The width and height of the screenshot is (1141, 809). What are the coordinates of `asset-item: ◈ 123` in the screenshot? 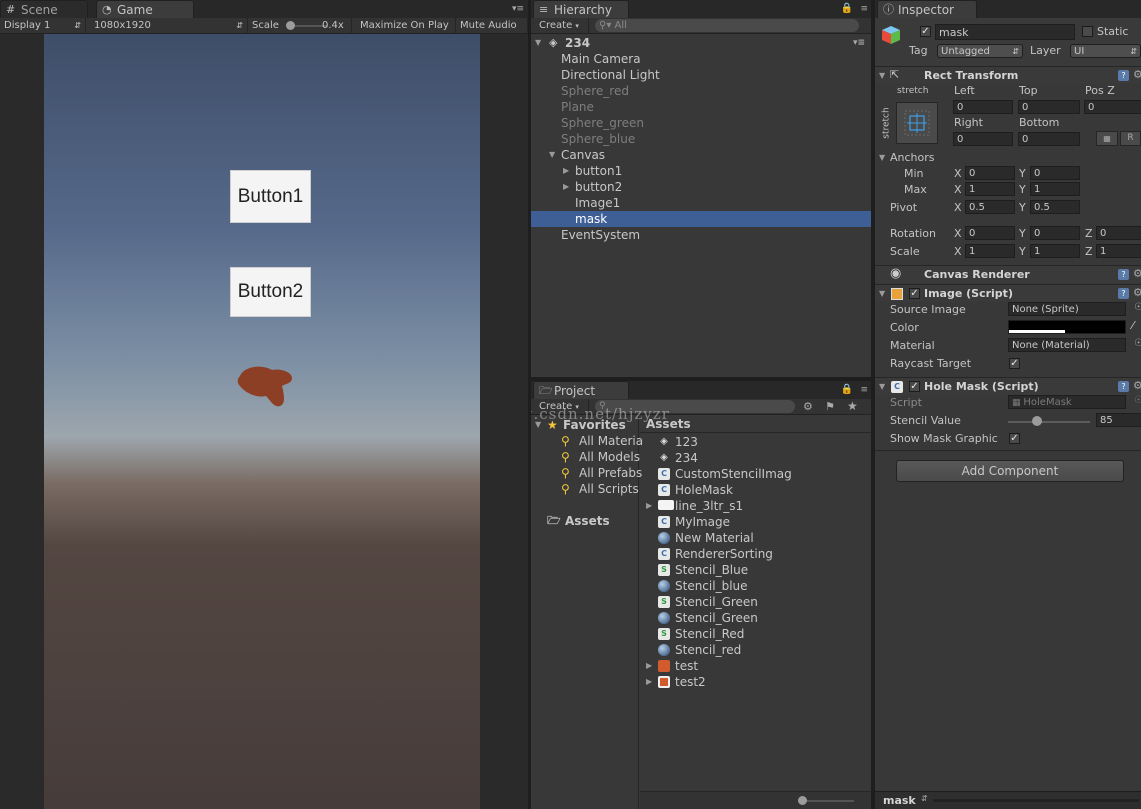 It's located at (755, 442).